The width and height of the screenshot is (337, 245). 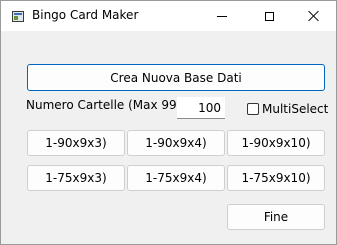 I want to click on minimize-button, so click(x=222, y=16).